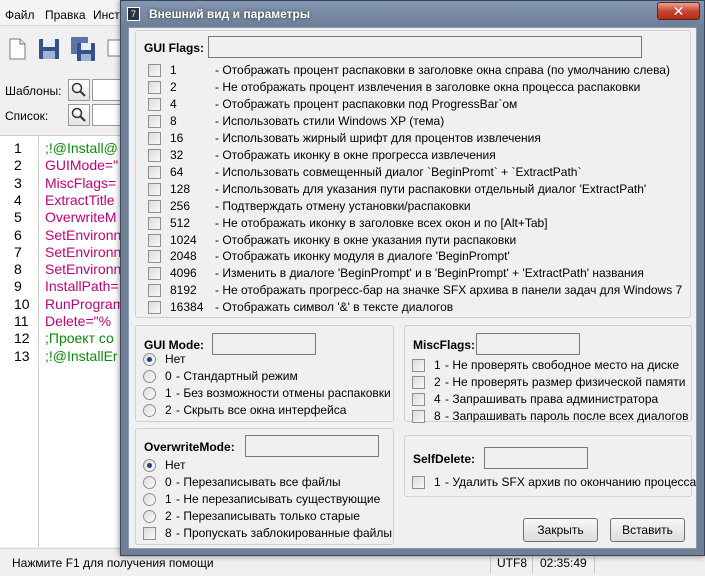 The image size is (705, 576). What do you see at coordinates (265, 376) in the screenshot?
I see `gui-mode-option: 0- Стандартный режим` at bounding box center [265, 376].